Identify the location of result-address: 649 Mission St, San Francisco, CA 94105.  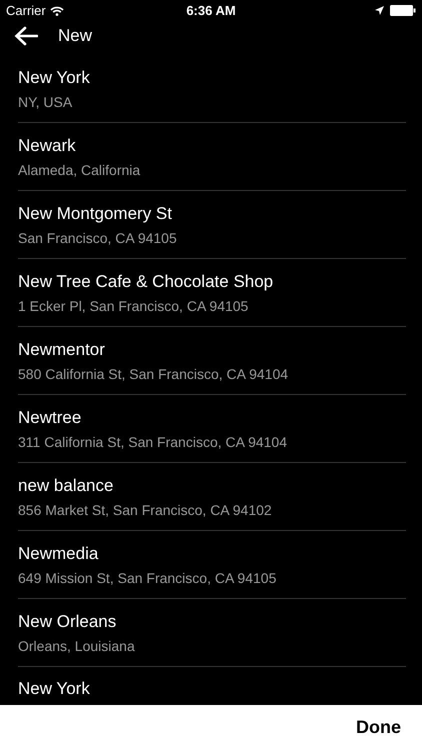
(148, 578).